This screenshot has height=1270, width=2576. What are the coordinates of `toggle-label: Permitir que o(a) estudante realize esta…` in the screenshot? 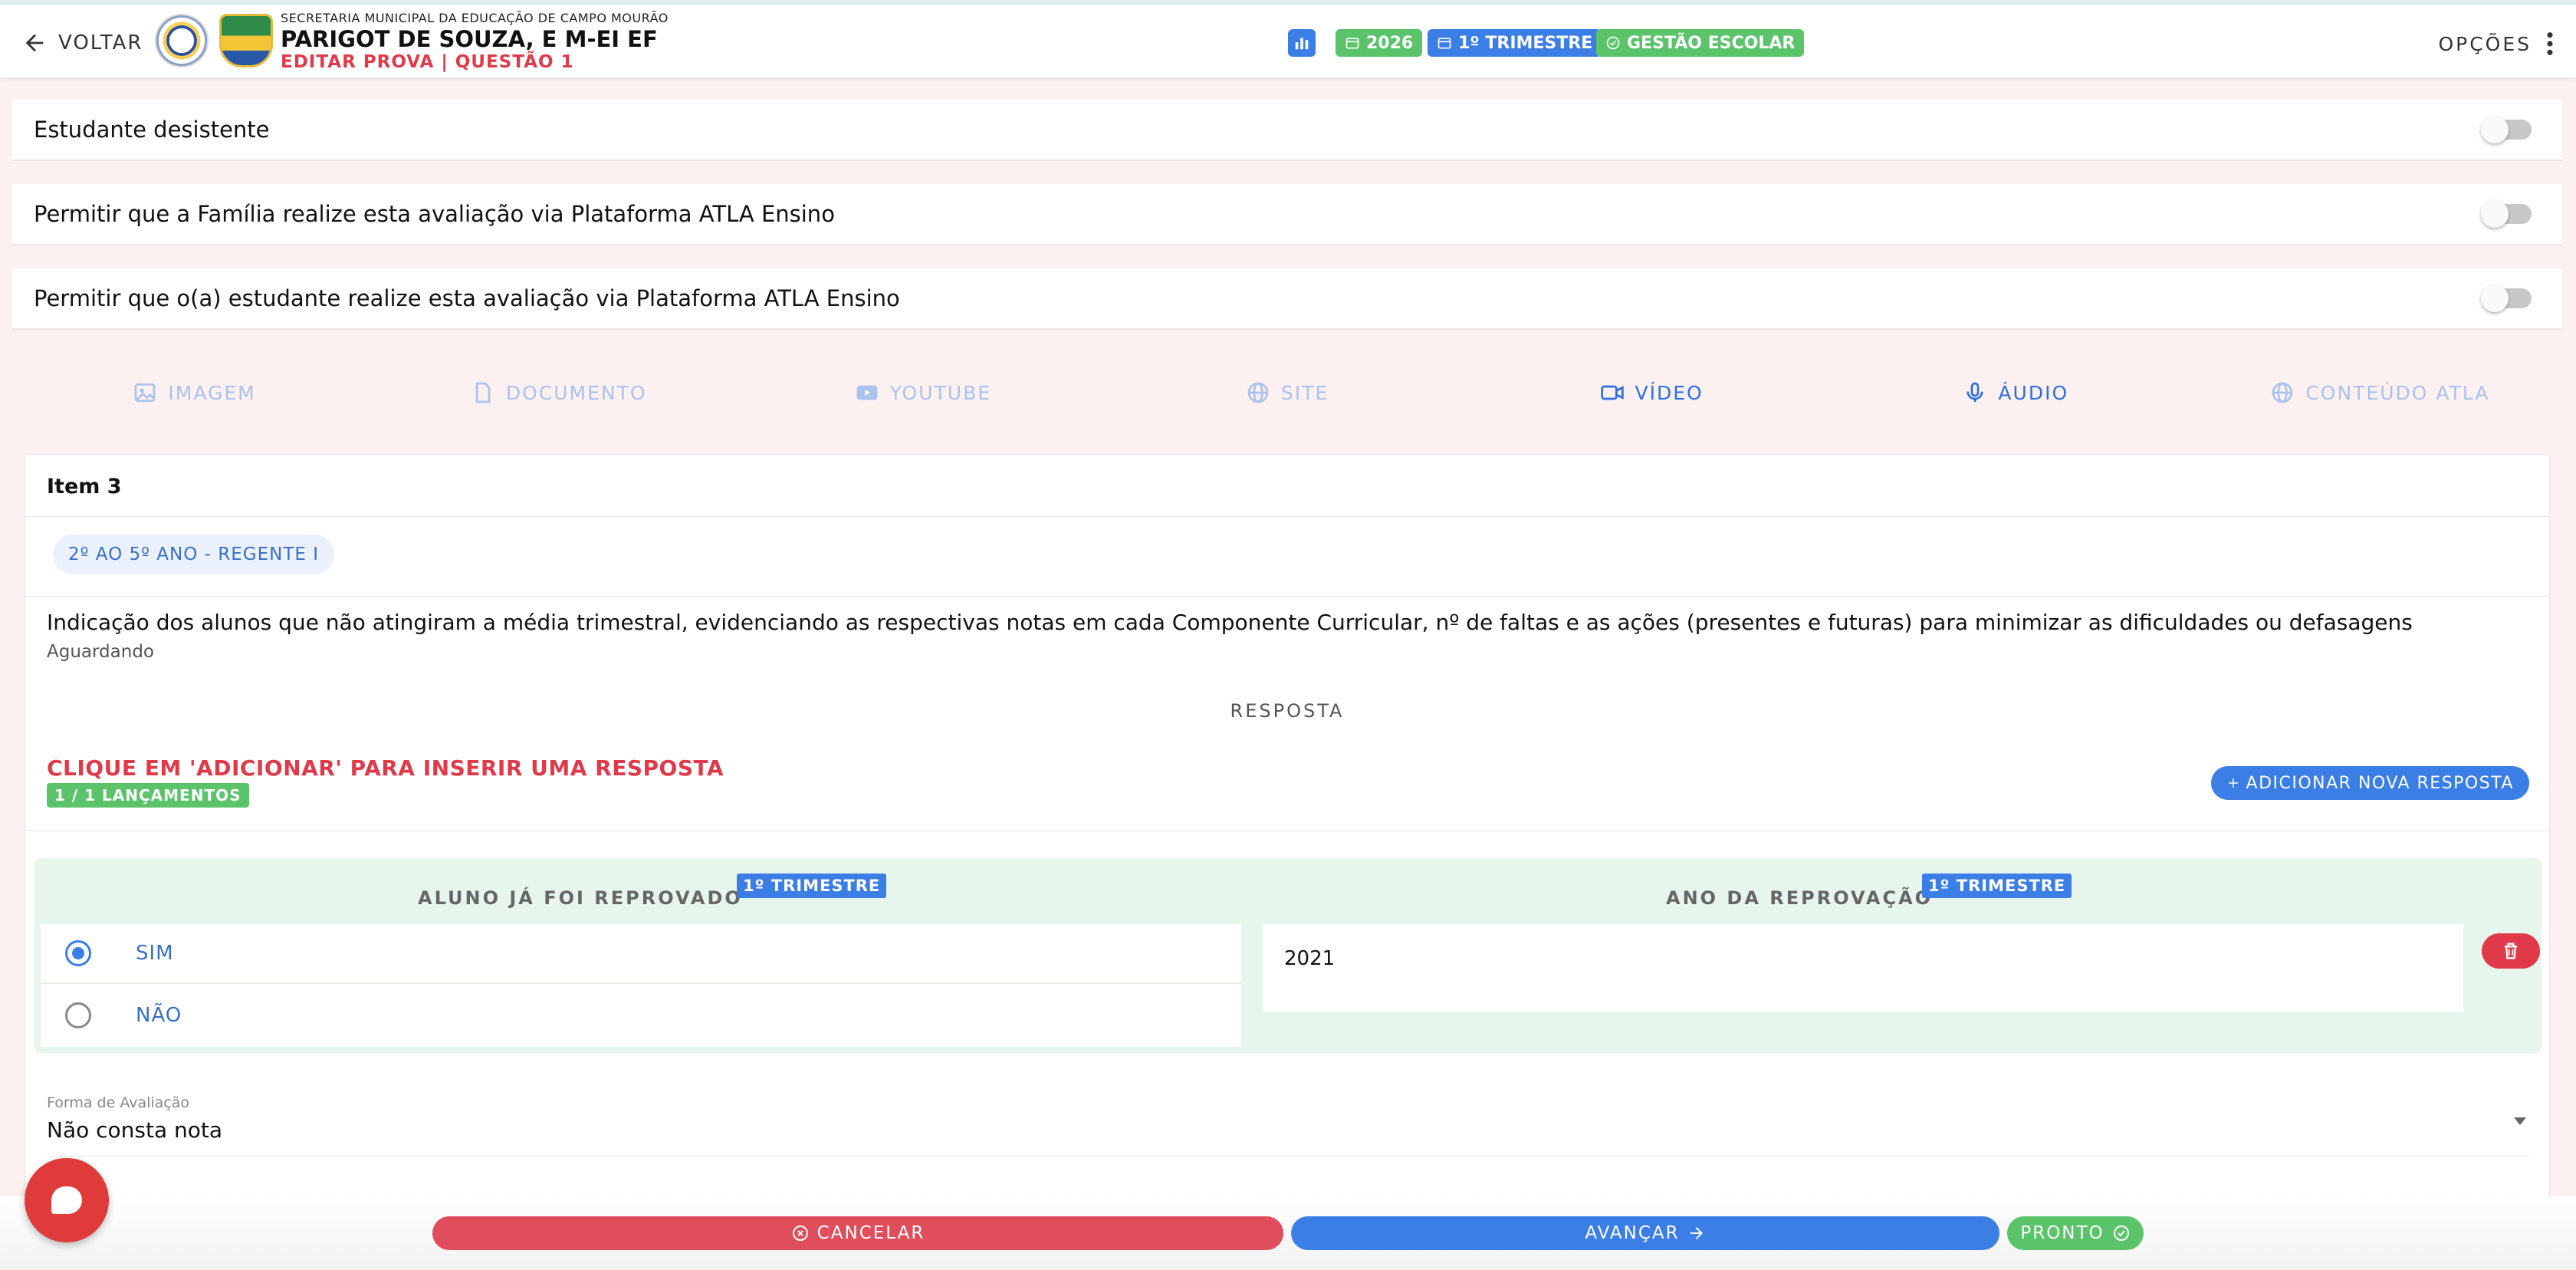 It's located at (467, 298).